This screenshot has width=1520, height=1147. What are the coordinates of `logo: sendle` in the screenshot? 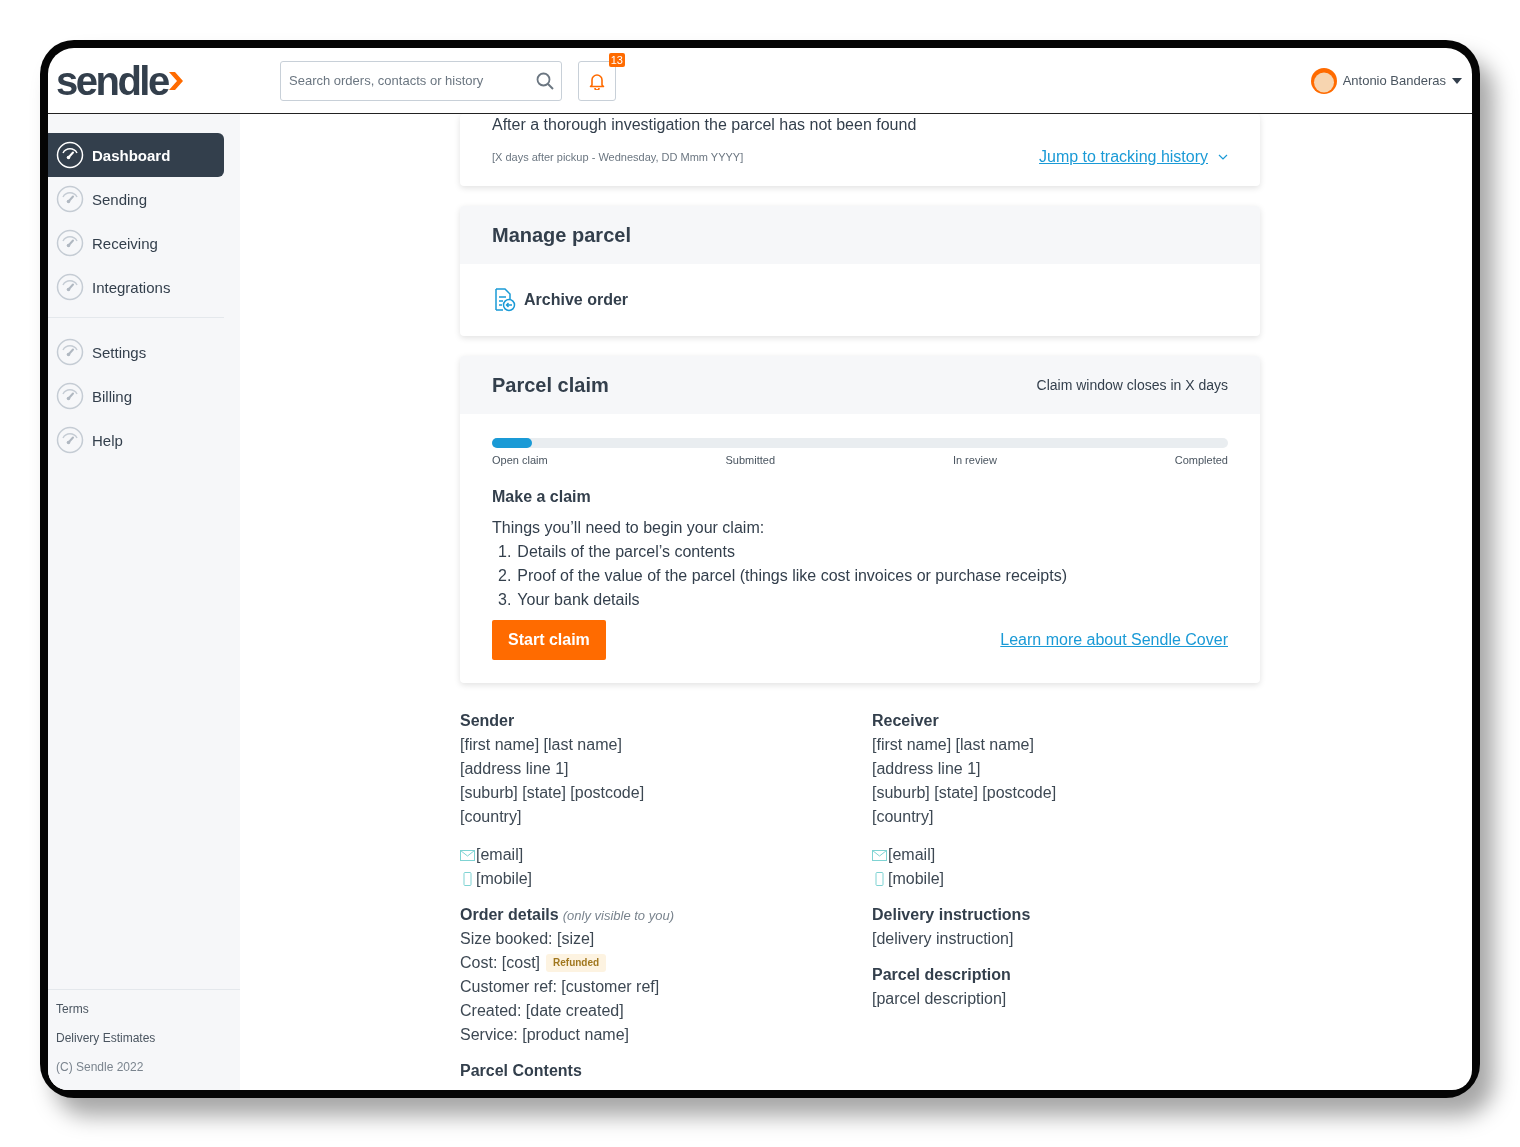 It's located at (168, 80).